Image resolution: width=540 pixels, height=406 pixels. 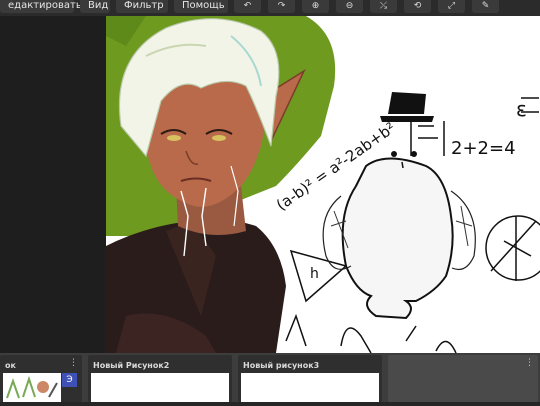 I want to click on draw-icon: ✎, so click(x=485, y=6).